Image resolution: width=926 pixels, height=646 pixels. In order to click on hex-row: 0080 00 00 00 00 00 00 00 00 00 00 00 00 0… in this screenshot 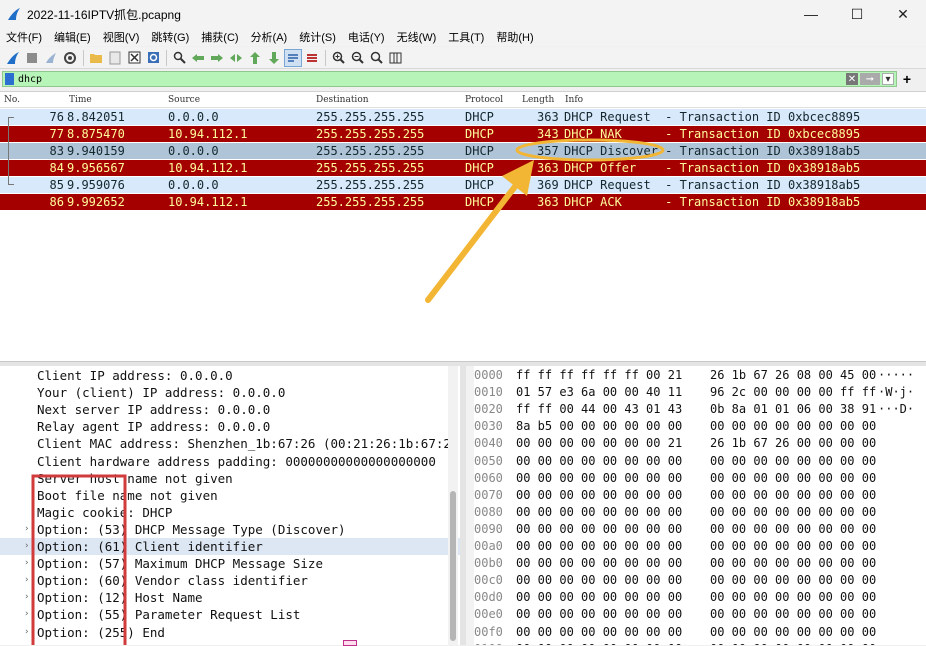, I will do `click(696, 512)`.